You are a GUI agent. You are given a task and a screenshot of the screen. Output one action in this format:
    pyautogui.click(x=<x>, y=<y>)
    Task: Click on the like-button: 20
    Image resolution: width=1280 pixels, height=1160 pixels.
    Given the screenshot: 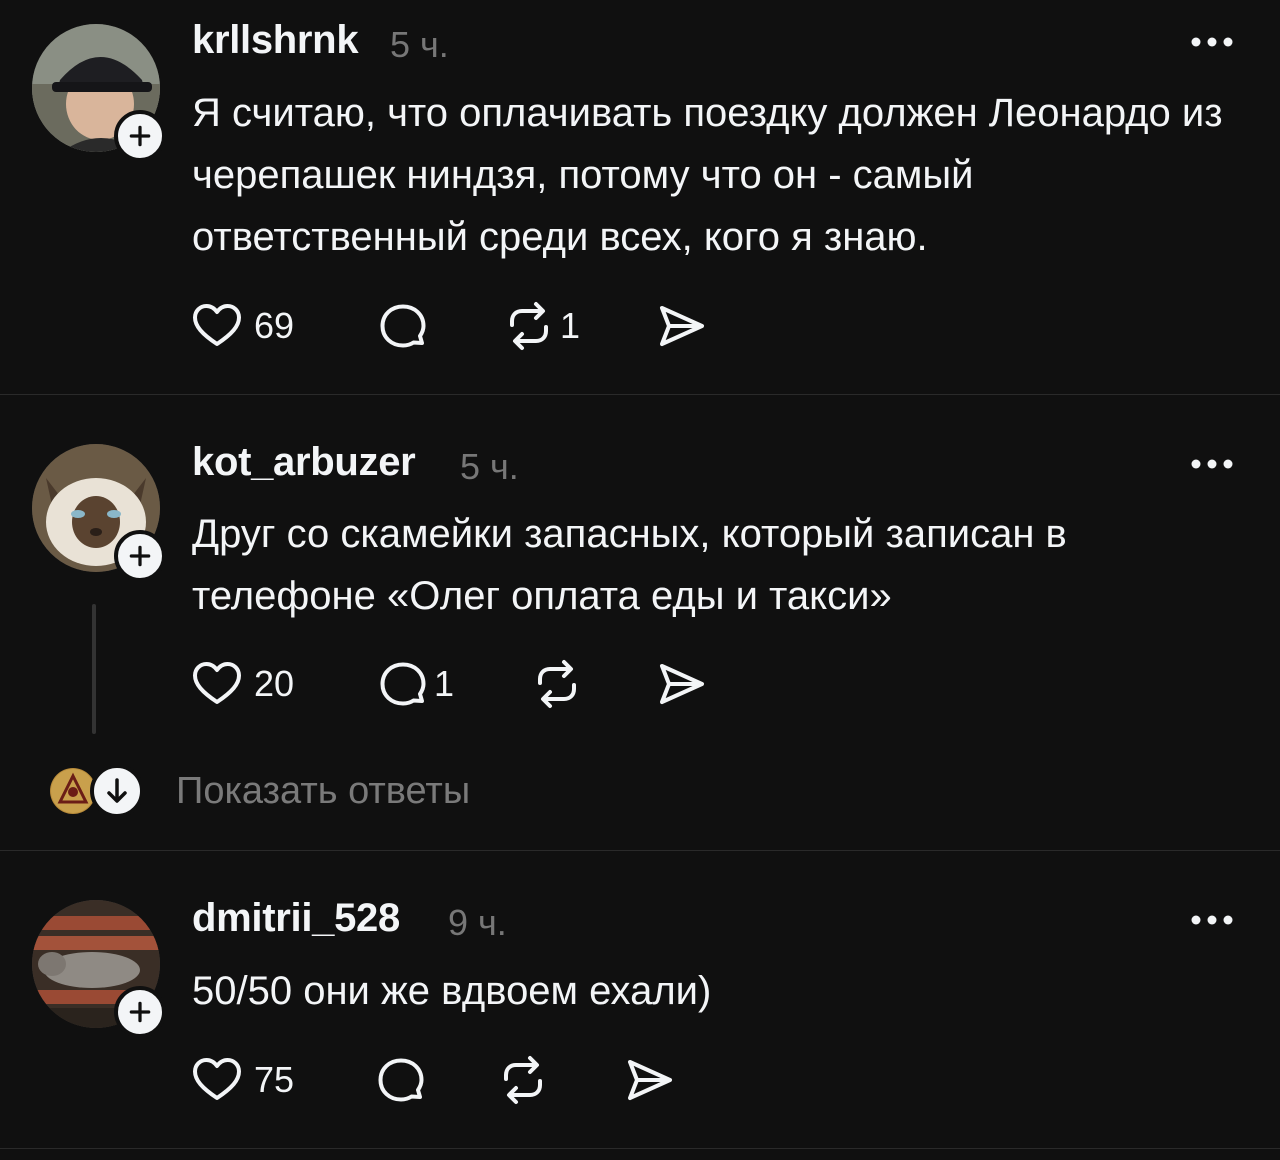 What is the action you would take?
    pyautogui.click(x=242, y=684)
    